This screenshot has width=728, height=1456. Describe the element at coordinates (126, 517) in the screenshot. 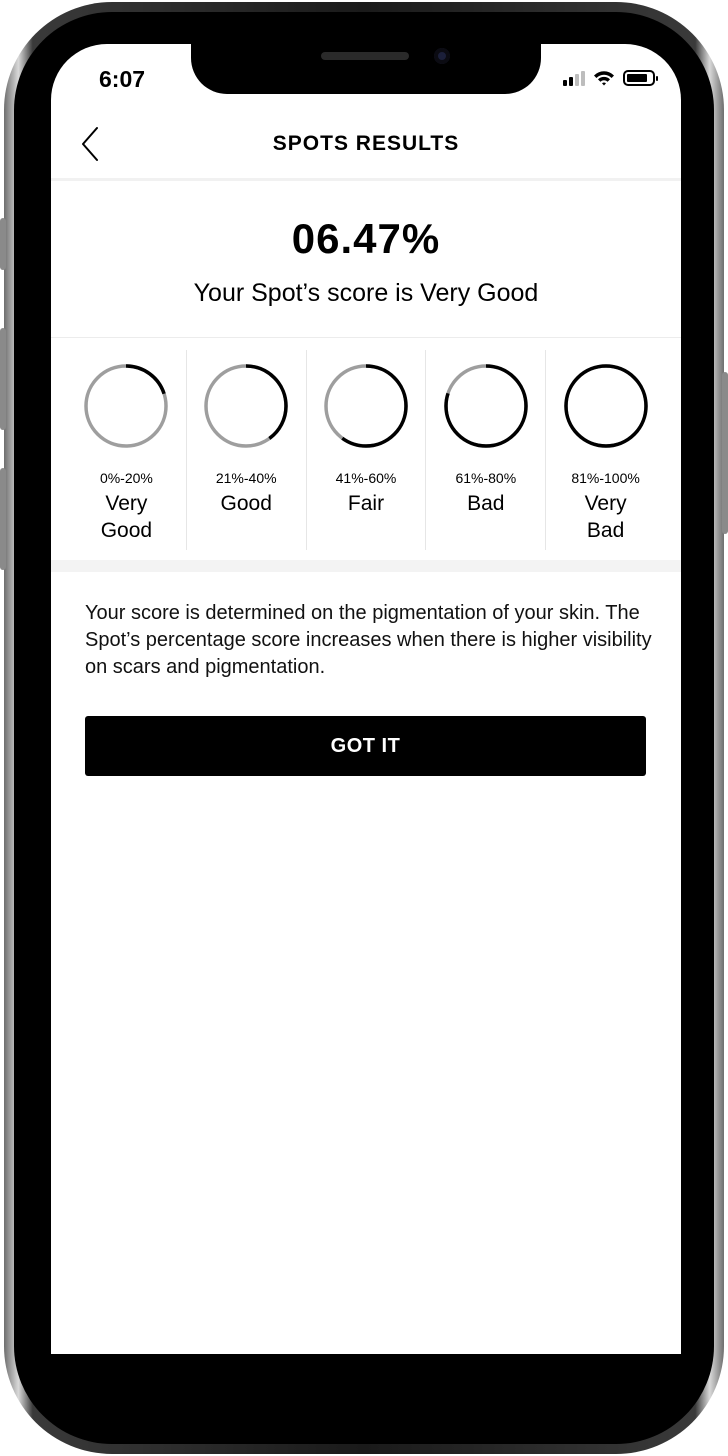

I see `range-label: Very Good` at that location.